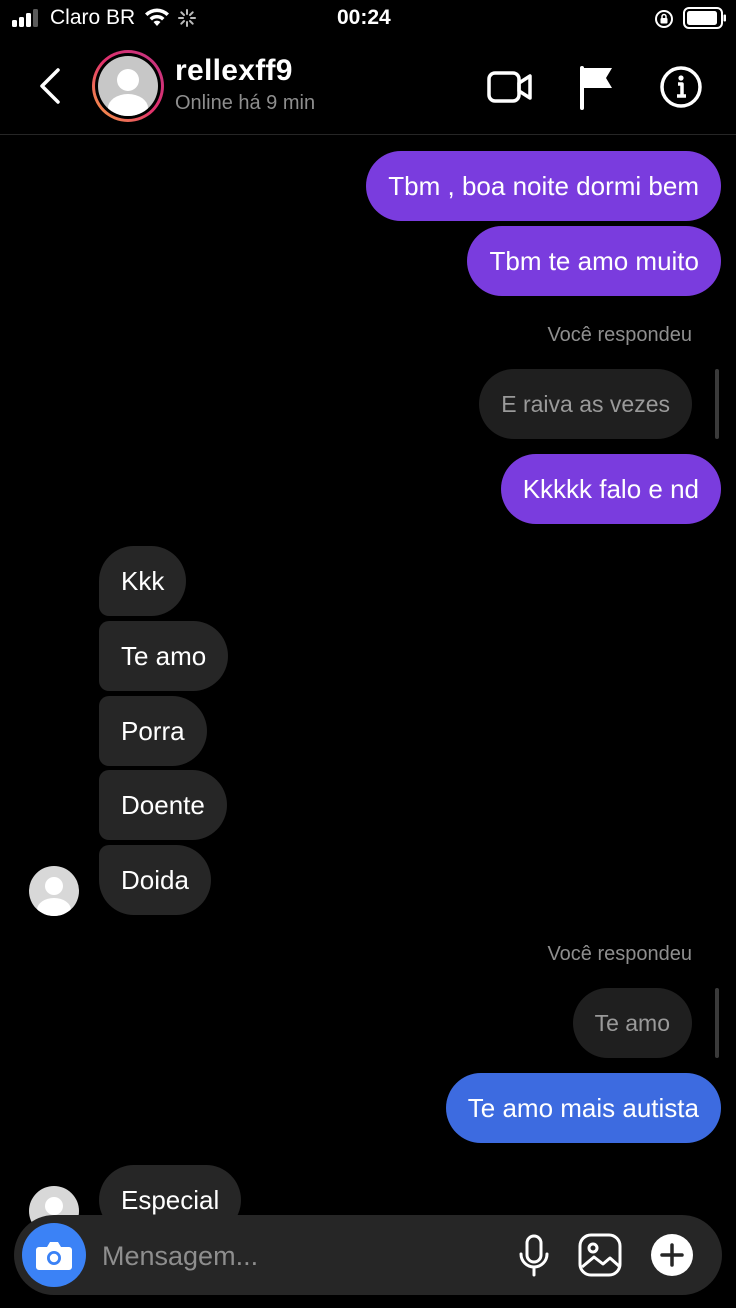 Image resolution: width=736 pixels, height=1308 pixels. Describe the element at coordinates (681, 87) in the screenshot. I see `info-icon` at that location.